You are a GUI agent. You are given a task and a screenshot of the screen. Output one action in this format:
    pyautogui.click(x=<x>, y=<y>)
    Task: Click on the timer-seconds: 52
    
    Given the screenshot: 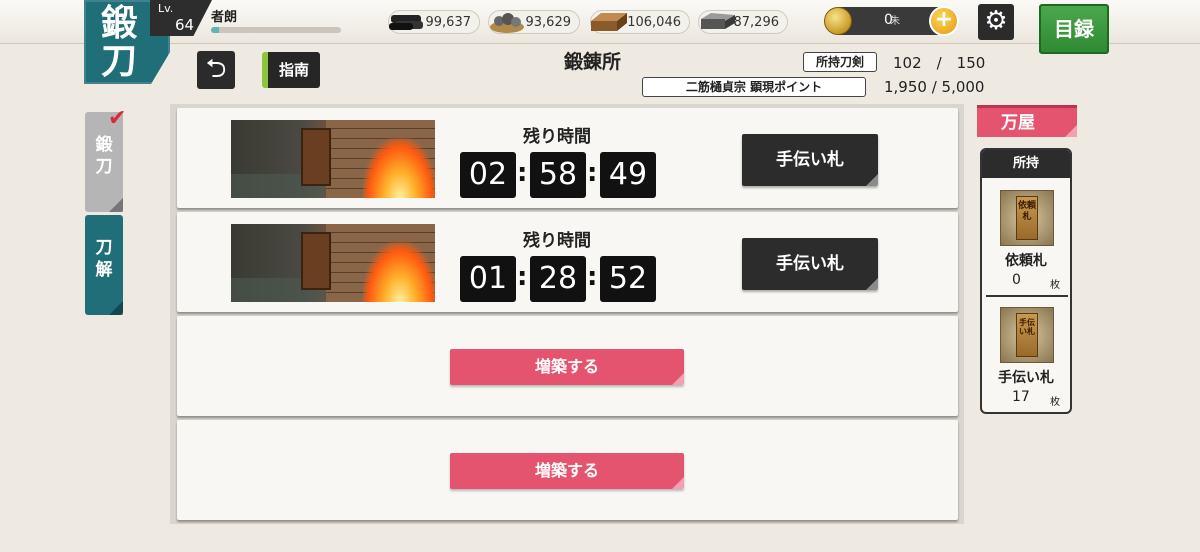 What is the action you would take?
    pyautogui.click(x=628, y=279)
    